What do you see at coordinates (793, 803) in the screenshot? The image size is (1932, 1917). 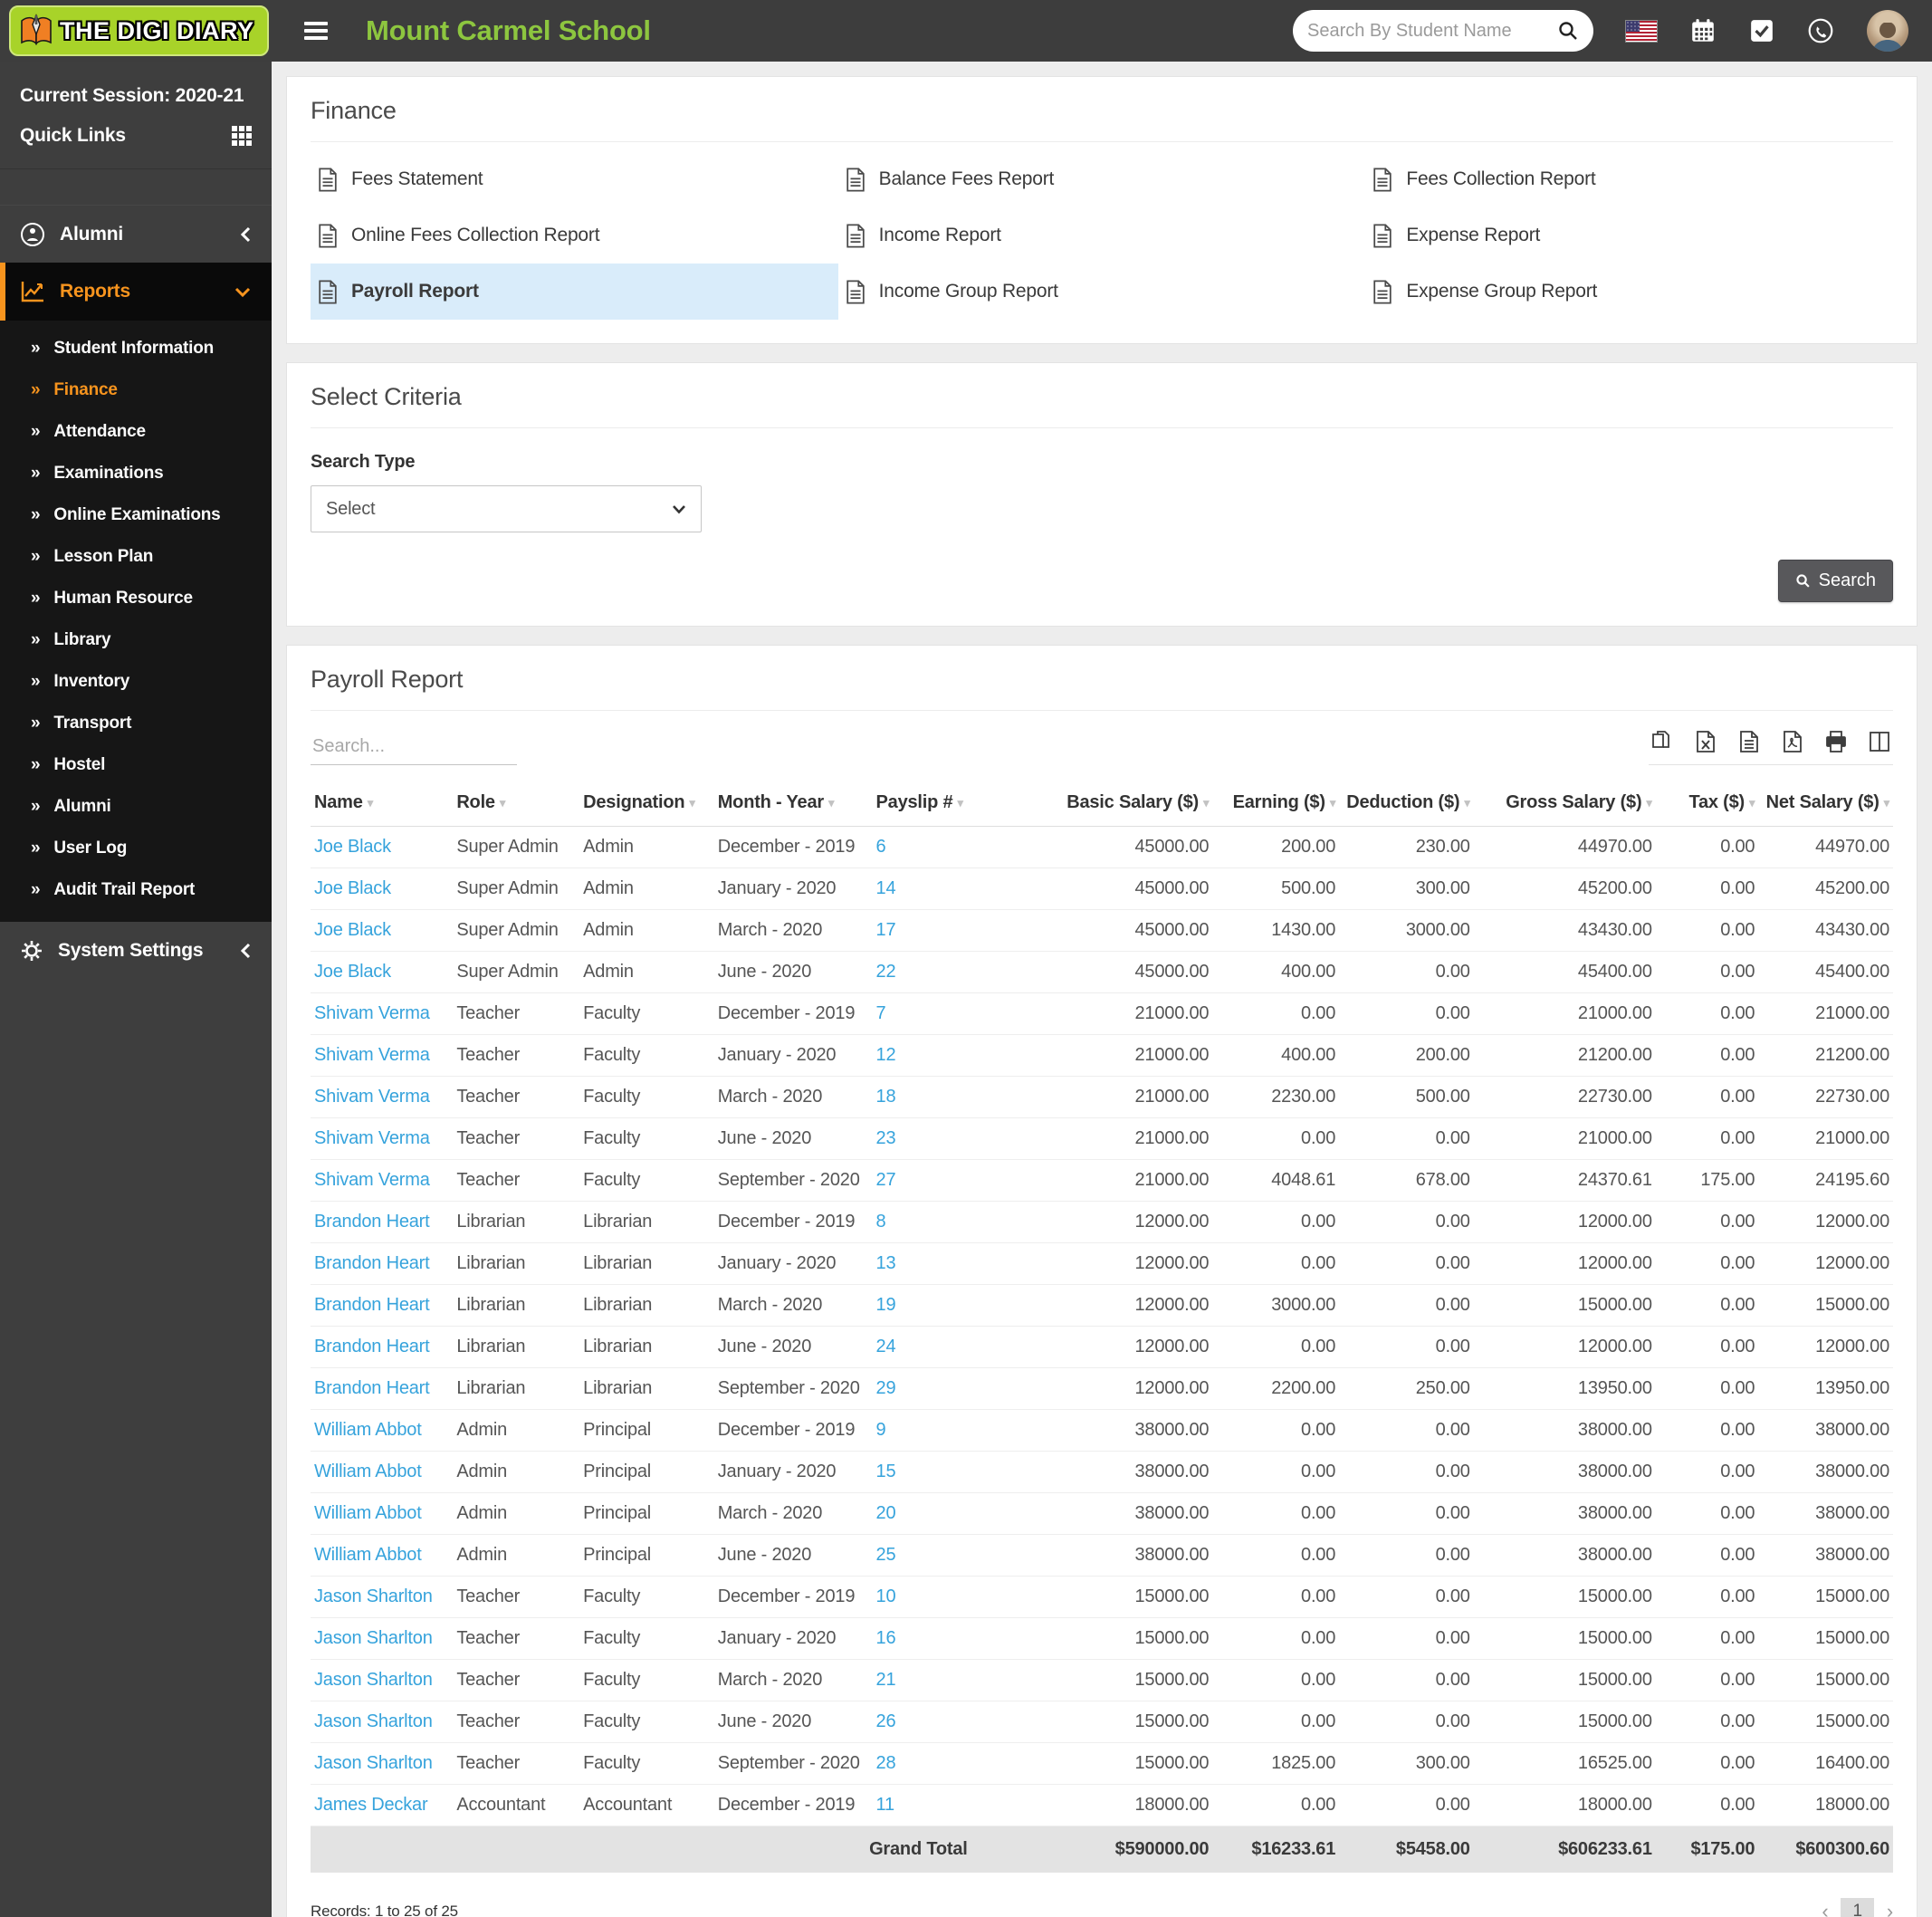 I see `col-header-month-year: Month - Year ▾` at bounding box center [793, 803].